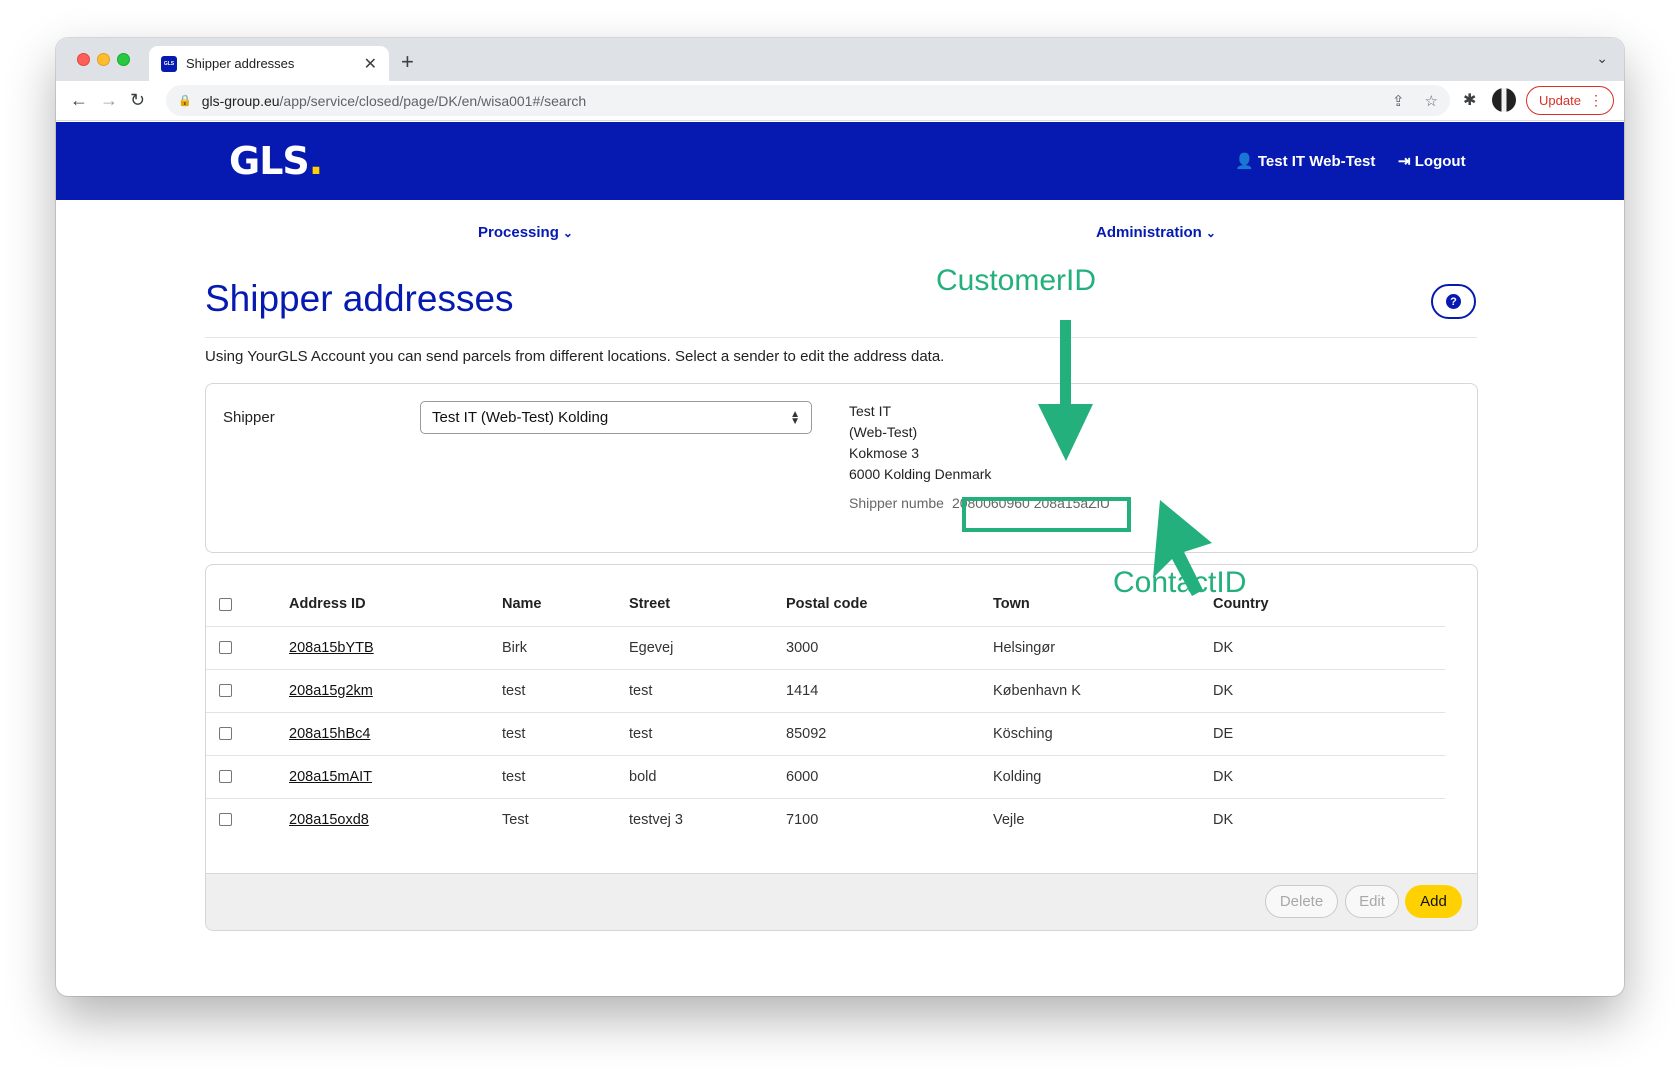  Describe the element at coordinates (1065, 362) in the screenshot. I see `customer-id-arrow-shaft` at that location.